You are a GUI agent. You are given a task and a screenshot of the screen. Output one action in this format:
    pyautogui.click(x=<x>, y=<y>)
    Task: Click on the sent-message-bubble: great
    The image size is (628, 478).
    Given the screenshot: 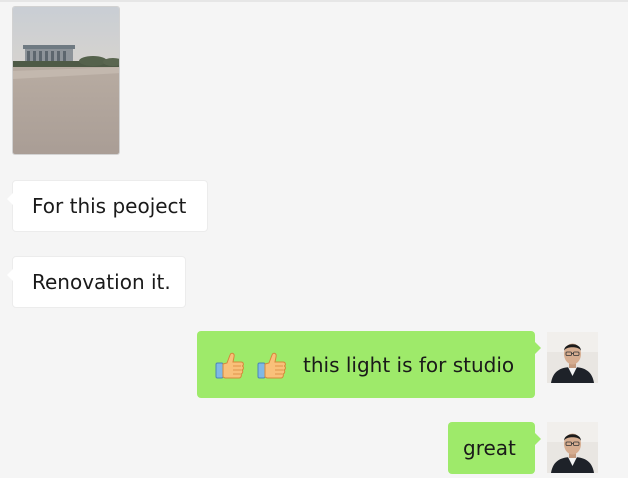 What is the action you would take?
    pyautogui.click(x=494, y=448)
    